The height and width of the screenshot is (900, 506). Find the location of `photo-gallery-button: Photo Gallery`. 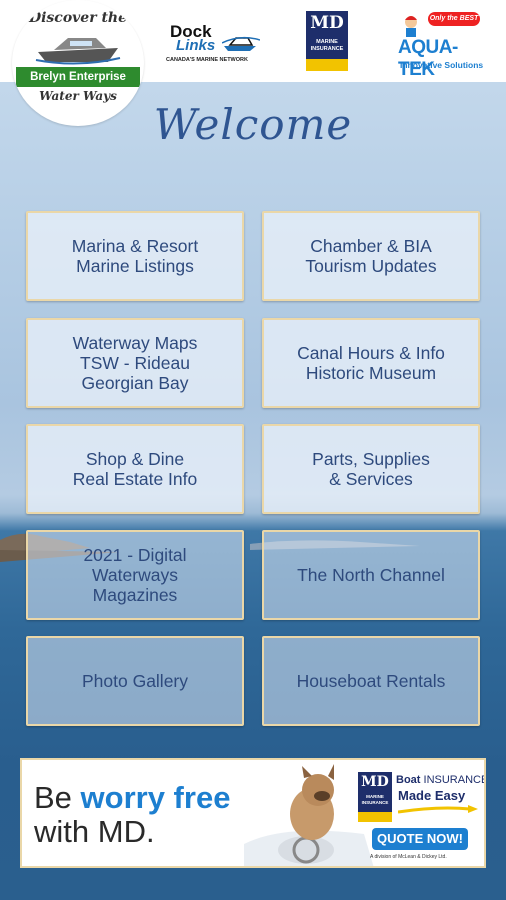

photo-gallery-button: Photo Gallery is located at coordinates (135, 681).